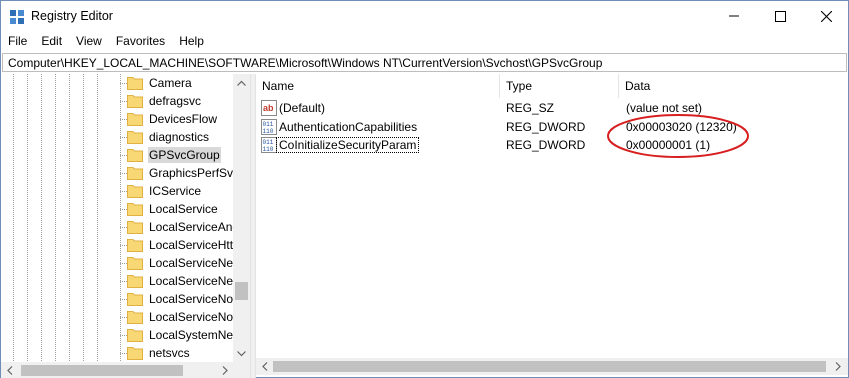  I want to click on tree-item: netsvcs, so click(180, 353).